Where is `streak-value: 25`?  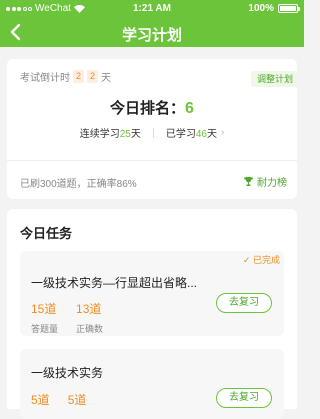
streak-value: 25 is located at coordinates (125, 134).